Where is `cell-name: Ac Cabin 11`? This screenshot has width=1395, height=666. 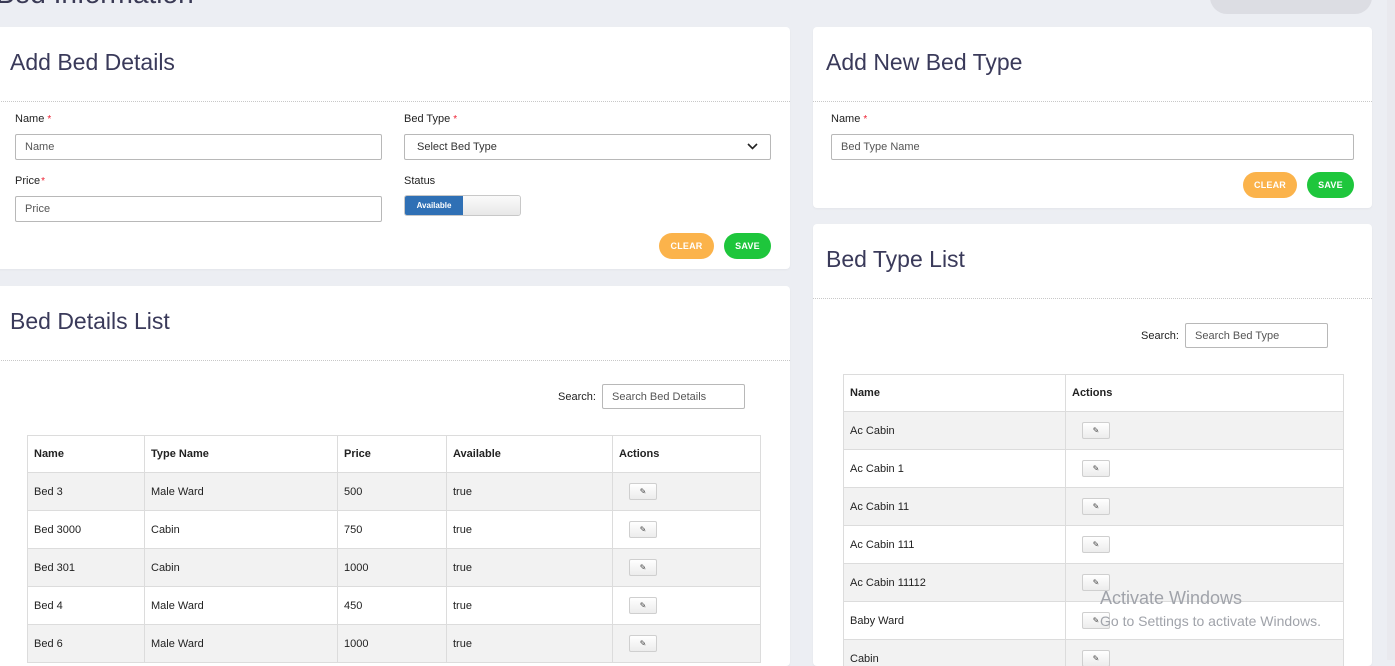 cell-name: Ac Cabin 11 is located at coordinates (955, 507).